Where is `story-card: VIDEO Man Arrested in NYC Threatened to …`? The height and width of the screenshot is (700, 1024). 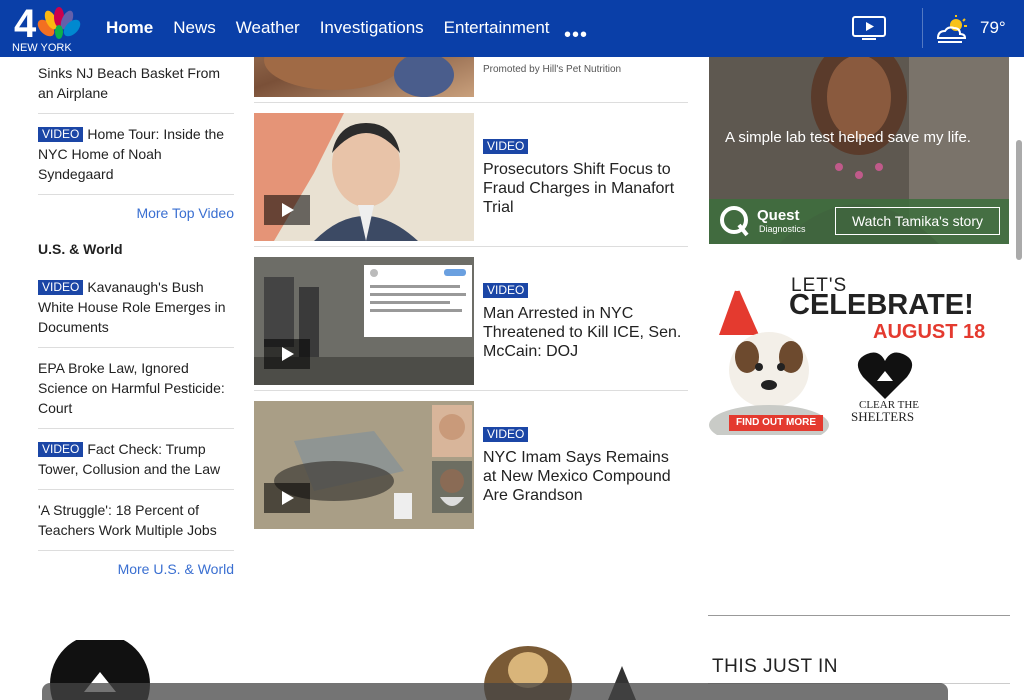 story-card: VIDEO Man Arrested in NYC Threatened to … is located at coordinates (471, 324).